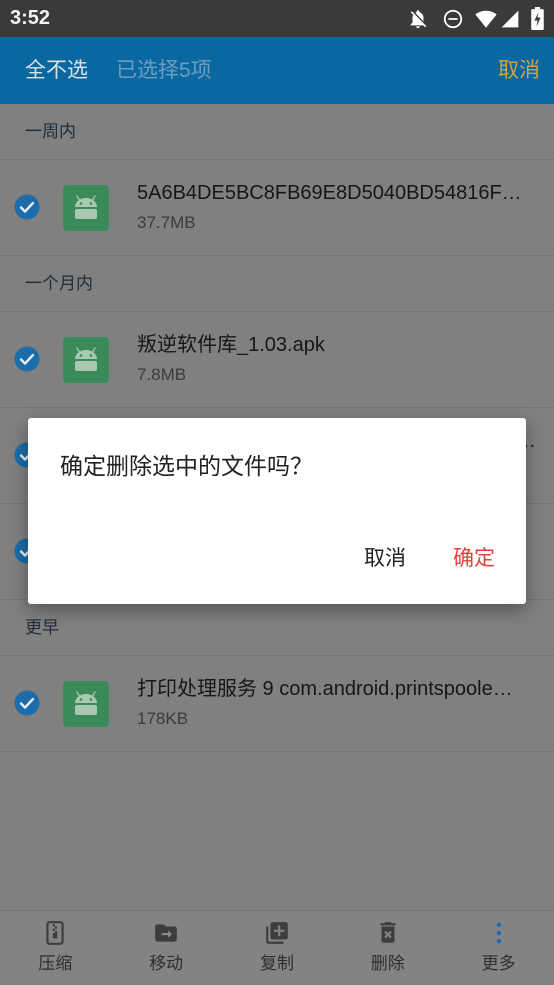 The width and height of the screenshot is (554, 985). Describe the element at coordinates (277, 284) in the screenshot. I see `section-header: 一个月内` at that location.